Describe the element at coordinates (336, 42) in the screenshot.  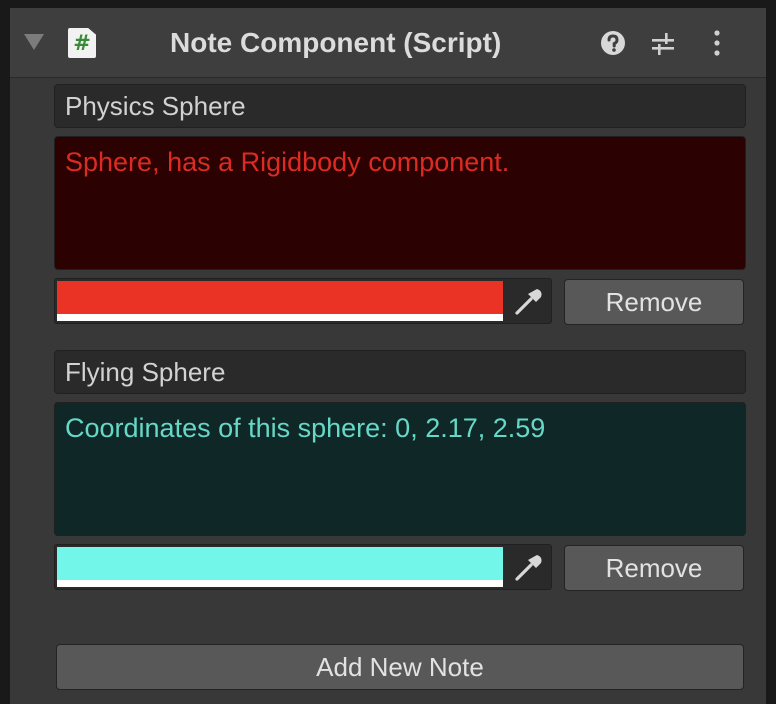
I see `component-title: Note Component (Script)` at that location.